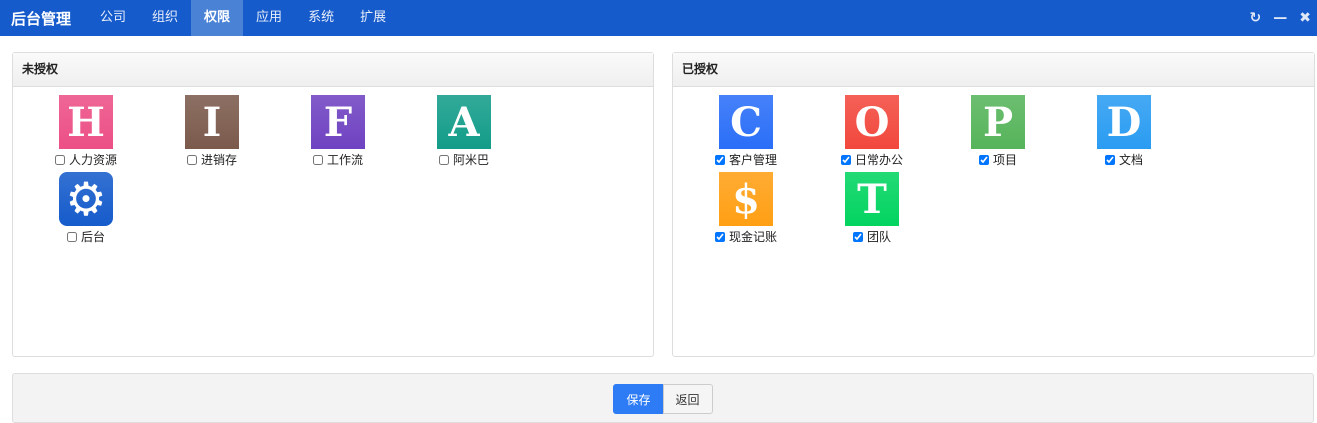  Describe the element at coordinates (638, 399) in the screenshot. I see `save-button: 保存` at that location.